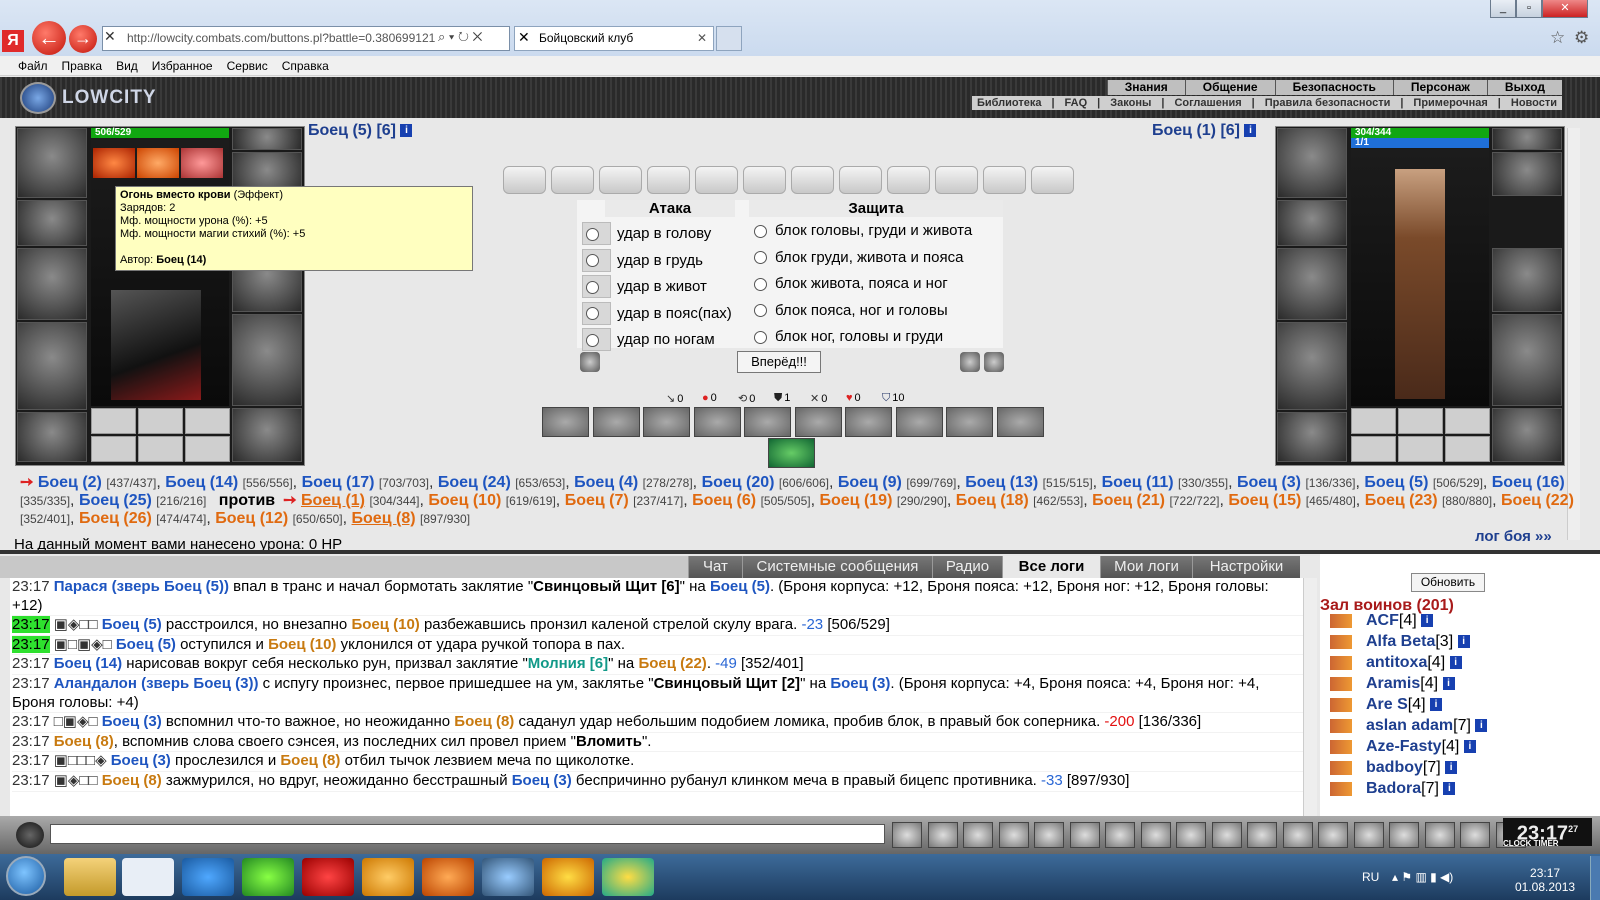 This screenshot has height=900, width=1600. What do you see at coordinates (779, 362) in the screenshot?
I see `forward-attack-button: Вперёд!!!` at bounding box center [779, 362].